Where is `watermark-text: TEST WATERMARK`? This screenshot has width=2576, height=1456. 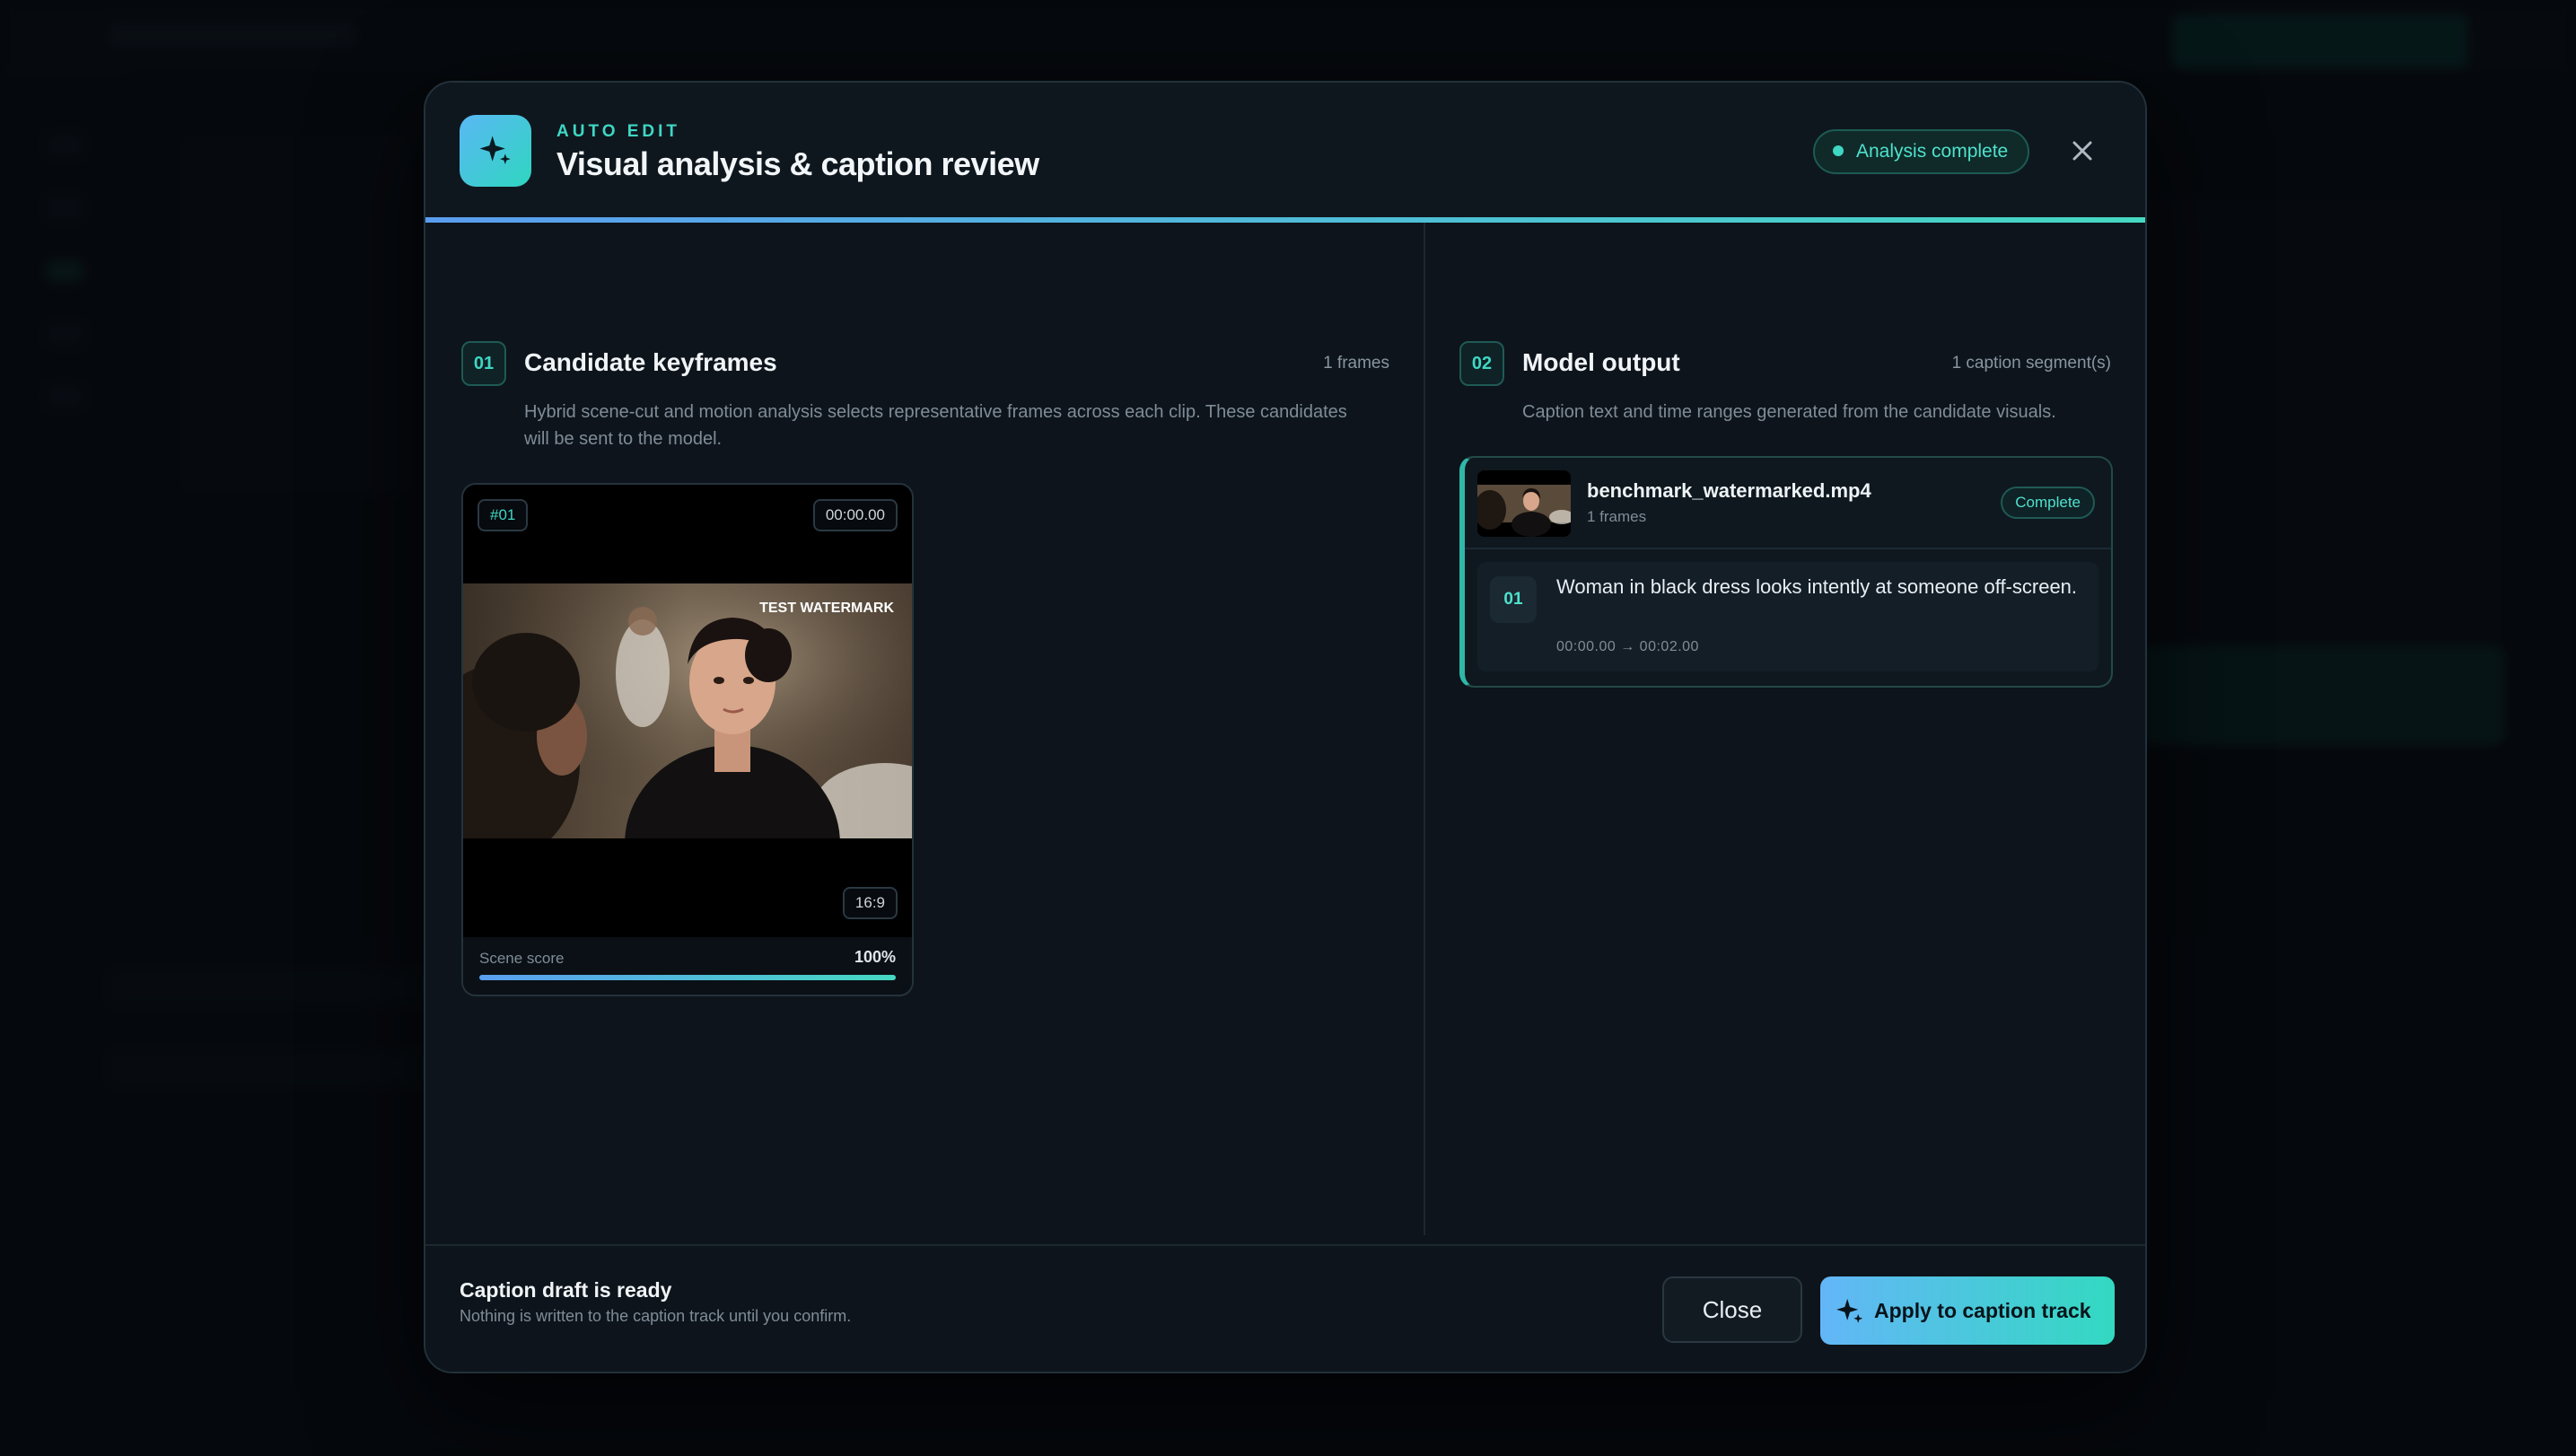 watermark-text: TEST WATERMARK is located at coordinates (826, 608).